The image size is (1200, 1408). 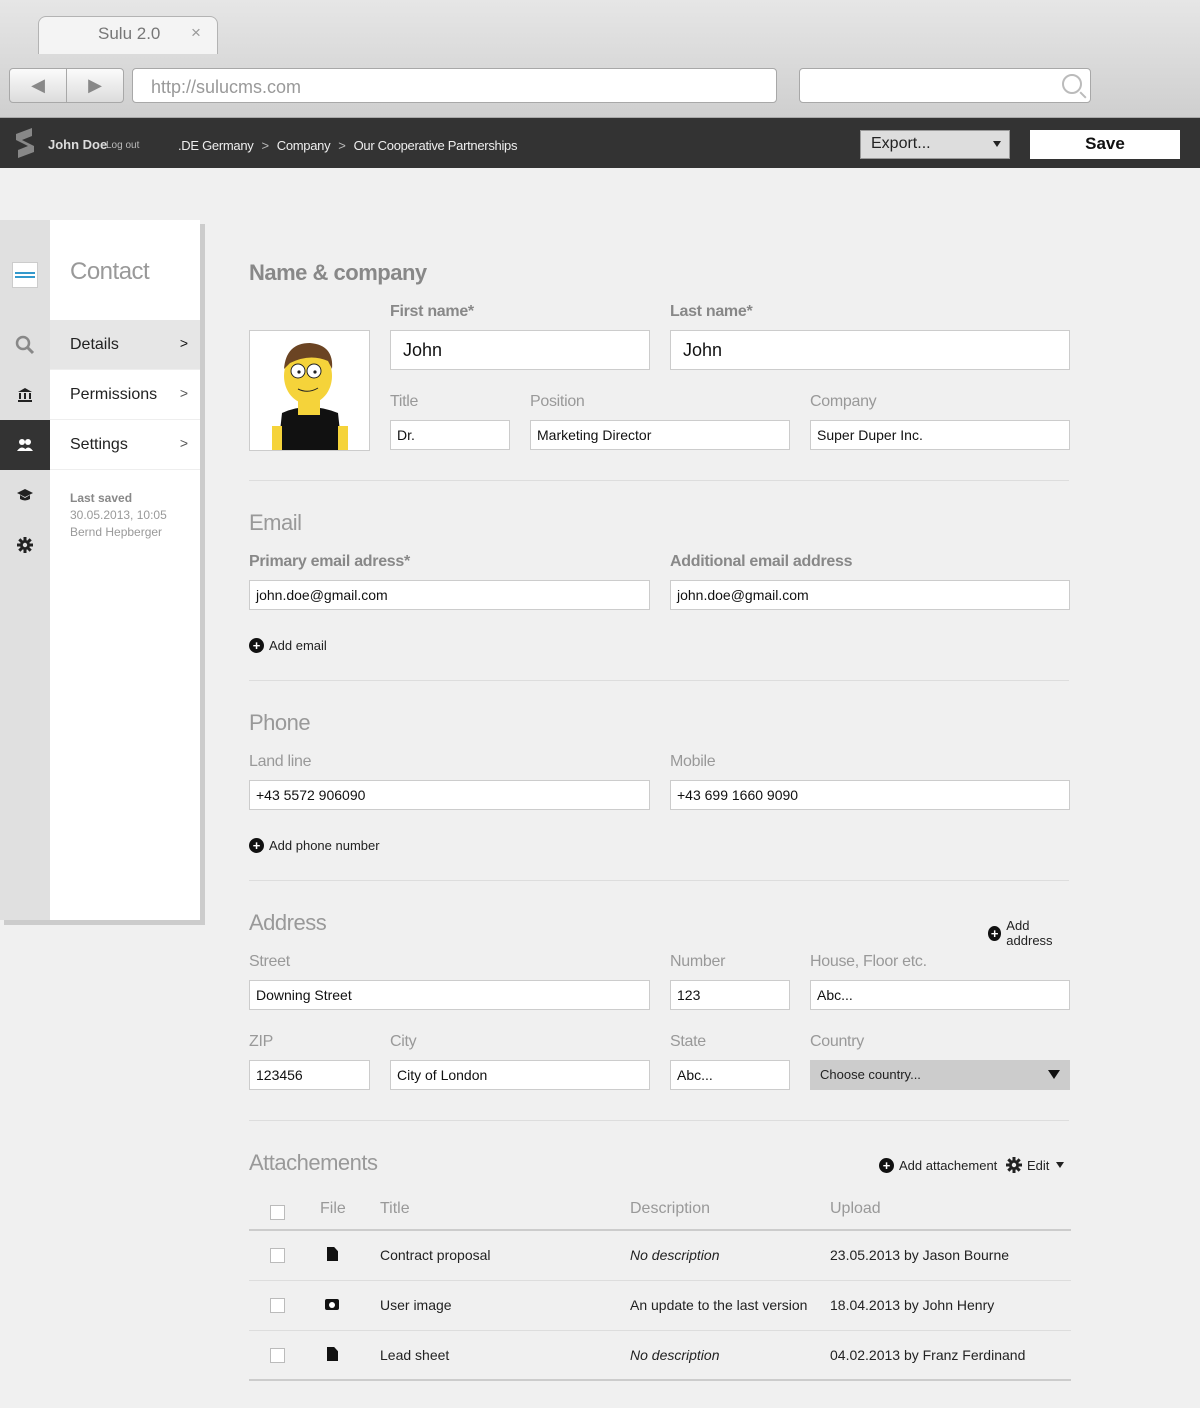 I want to click on additional-email-input: john.doe@gmail.com, so click(x=870, y=595).